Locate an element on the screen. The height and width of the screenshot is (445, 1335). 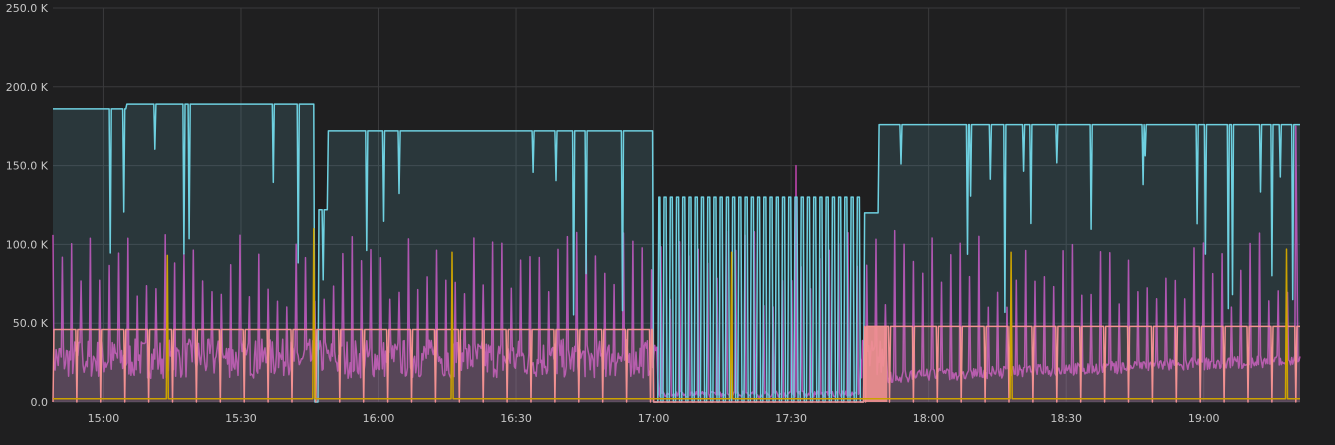
x-tick-label: 15:00 is located at coordinates (104, 418).